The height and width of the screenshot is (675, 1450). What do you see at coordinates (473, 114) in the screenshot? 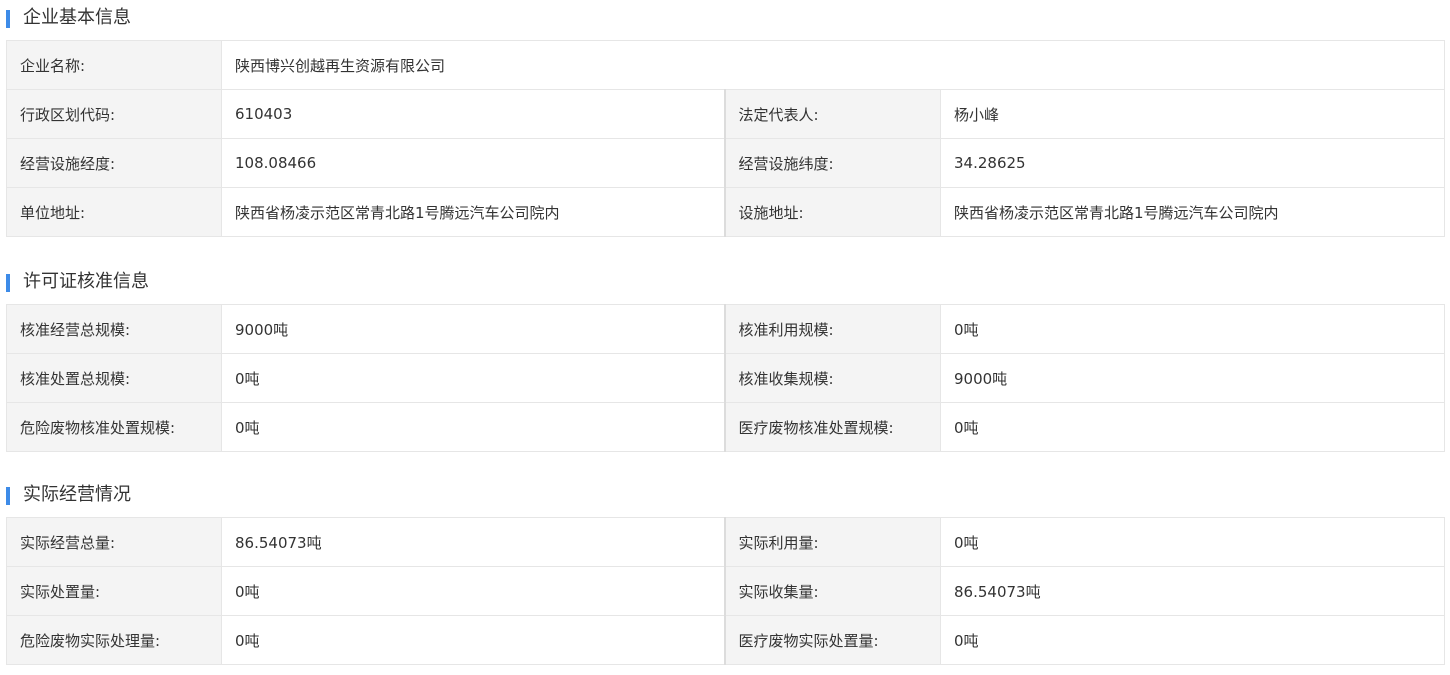
I see `field-value: 610403` at bounding box center [473, 114].